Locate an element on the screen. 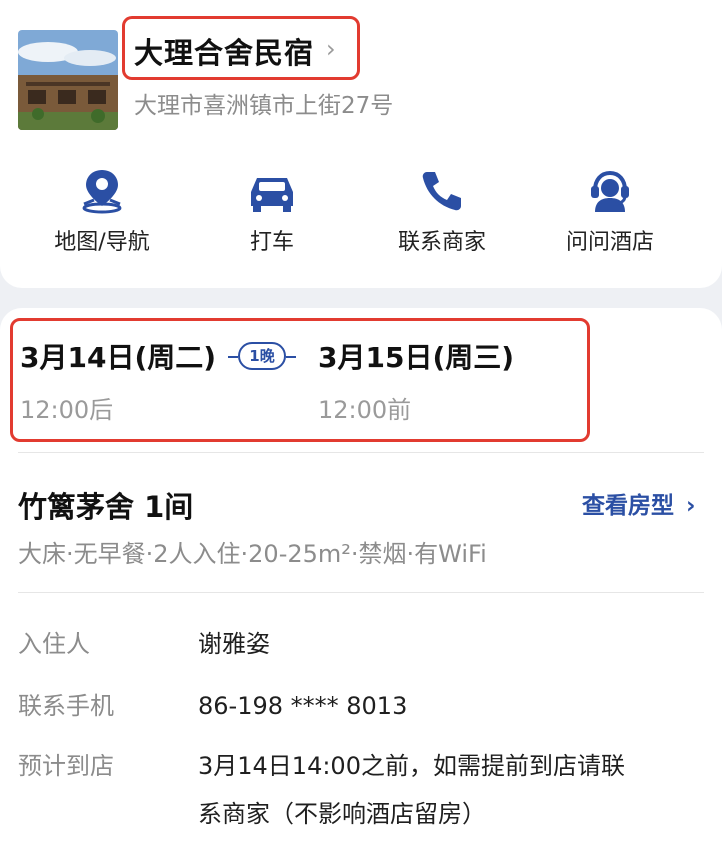 This screenshot has height=868, width=722. arrival-label: 预计到店 is located at coordinates (66, 766).